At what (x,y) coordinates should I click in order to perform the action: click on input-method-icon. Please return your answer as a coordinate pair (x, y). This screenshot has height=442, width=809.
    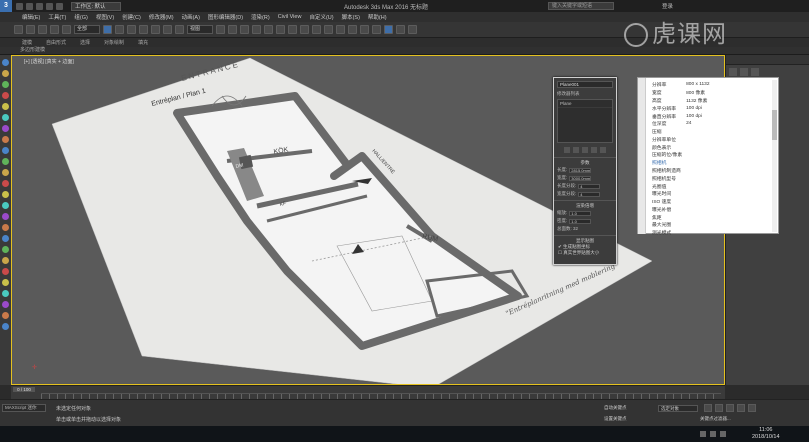
    Looking at the image, I should click on (723, 434).